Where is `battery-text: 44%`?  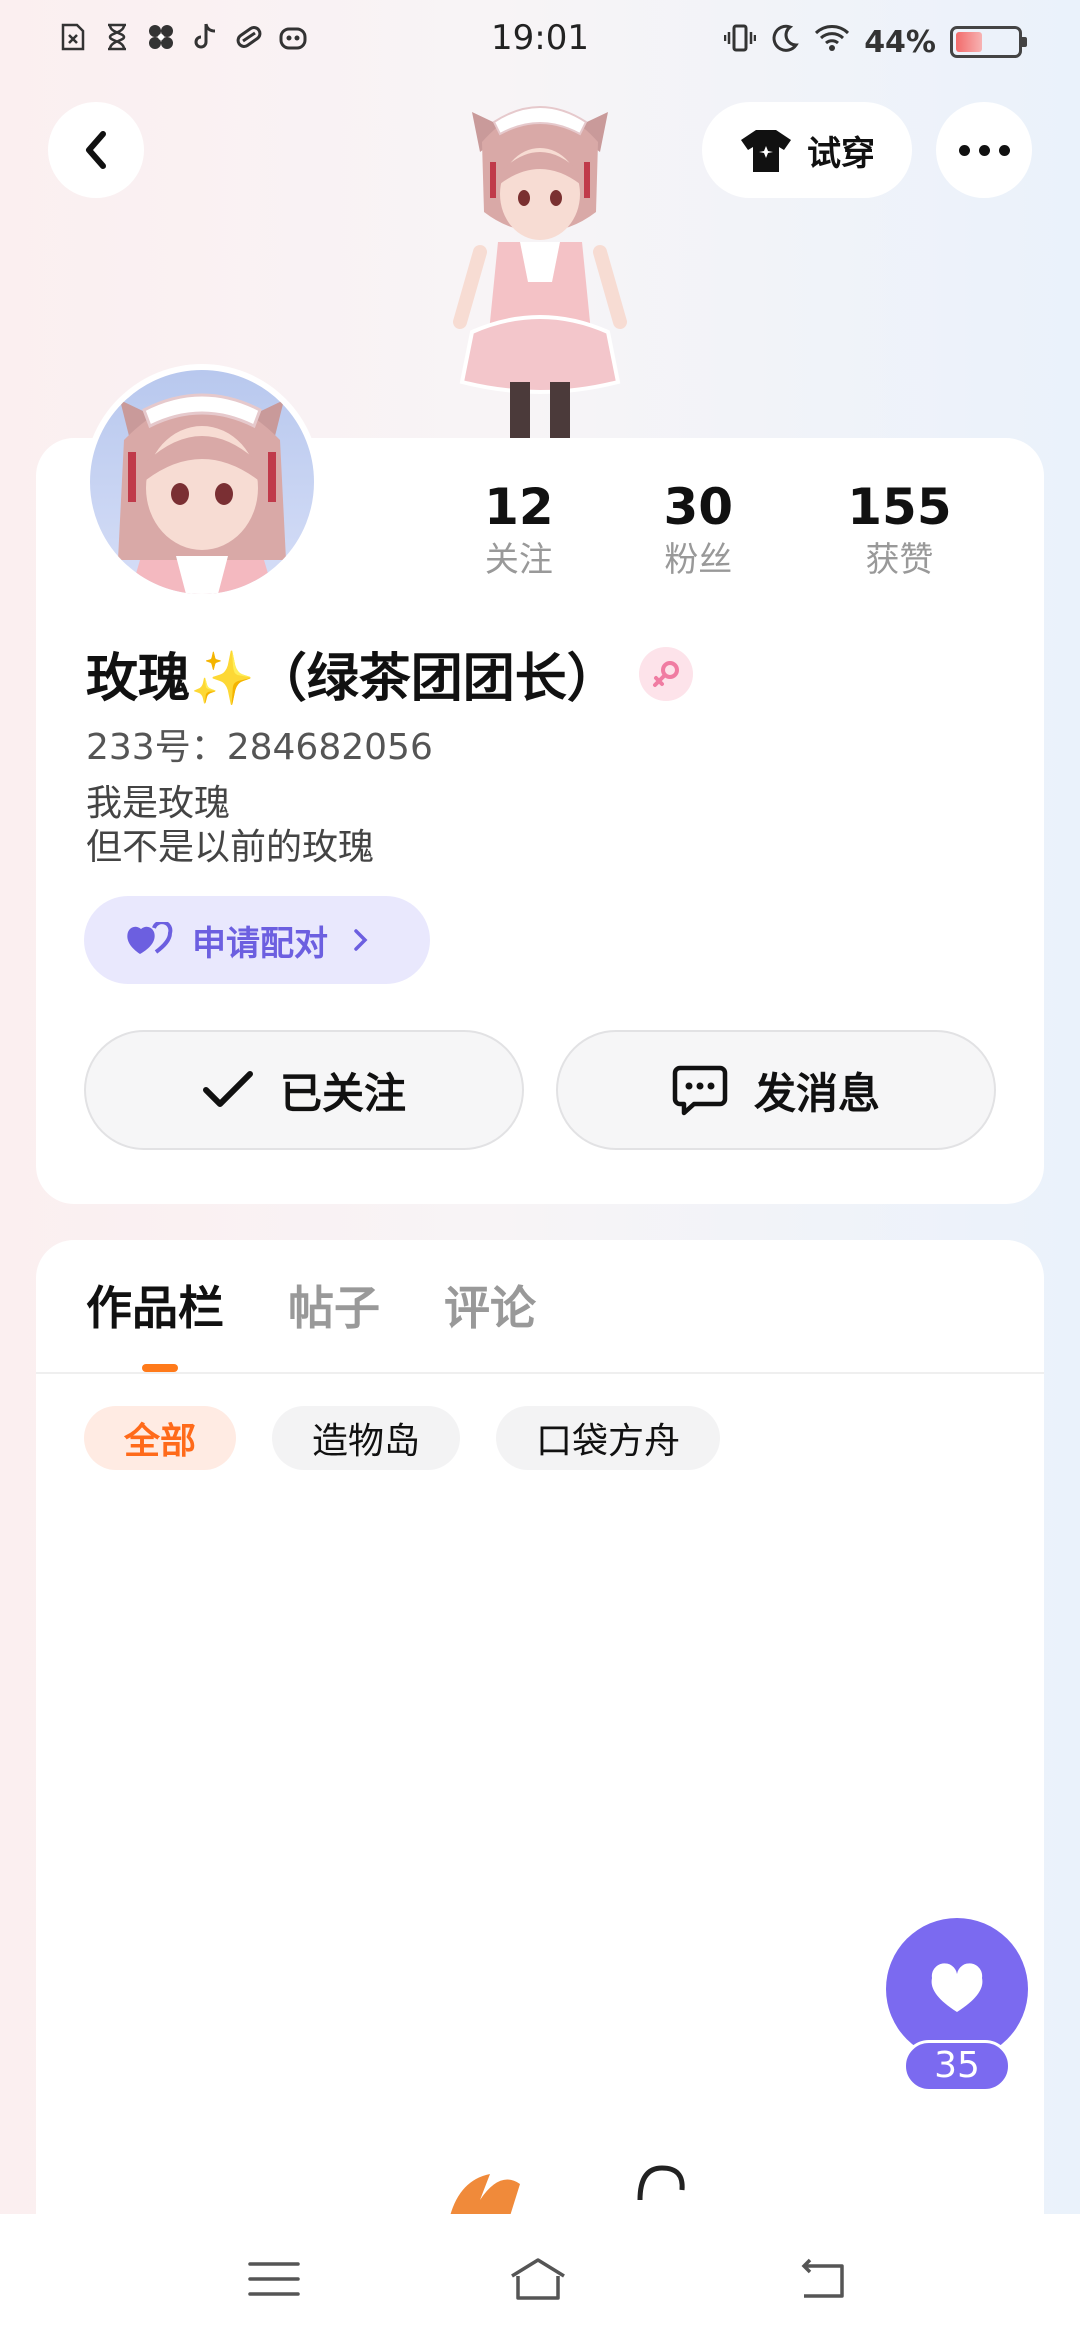
battery-text: 44% is located at coordinates (900, 42).